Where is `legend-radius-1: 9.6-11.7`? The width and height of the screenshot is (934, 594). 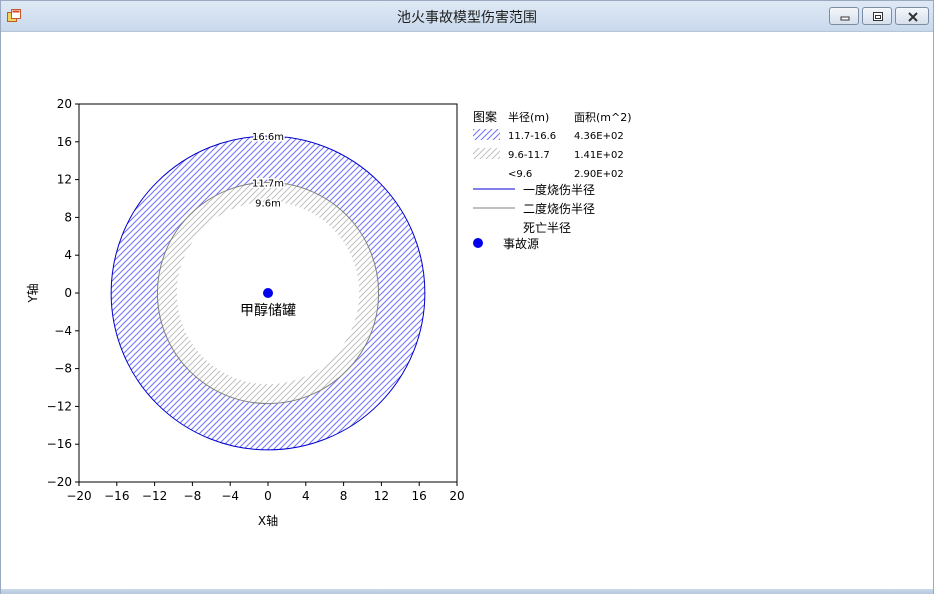
legend-radius-1: 9.6-11.7 is located at coordinates (529, 155).